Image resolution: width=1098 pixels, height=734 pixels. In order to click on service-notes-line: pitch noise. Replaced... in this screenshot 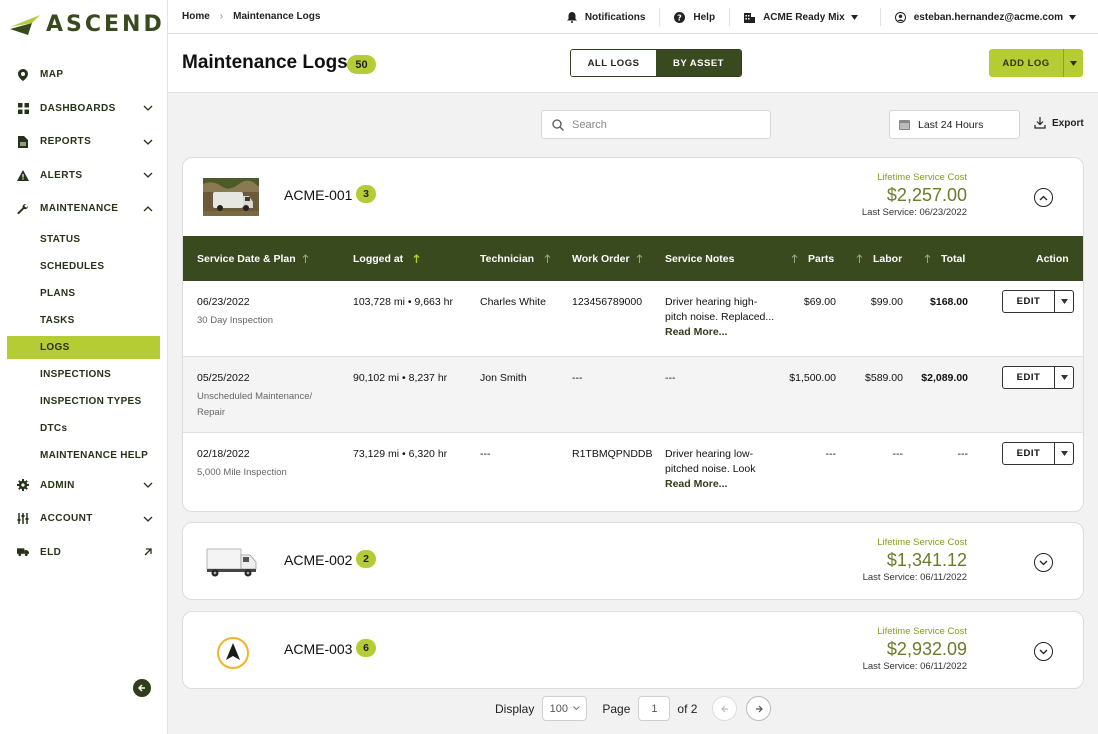, I will do `click(720, 317)`.